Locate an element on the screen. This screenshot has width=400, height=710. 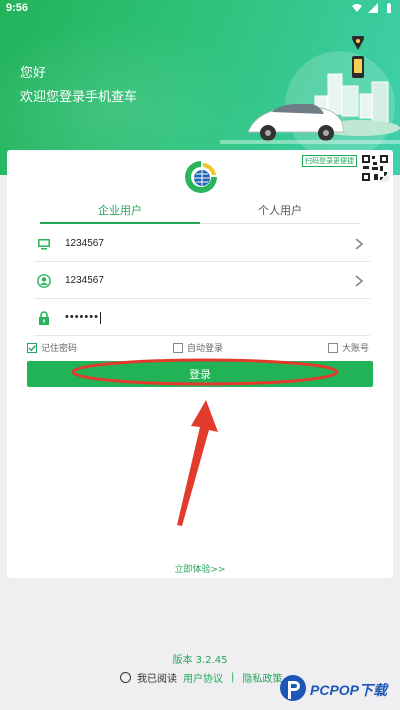
status-bar: 9:56 is located at coordinates (200, 8).